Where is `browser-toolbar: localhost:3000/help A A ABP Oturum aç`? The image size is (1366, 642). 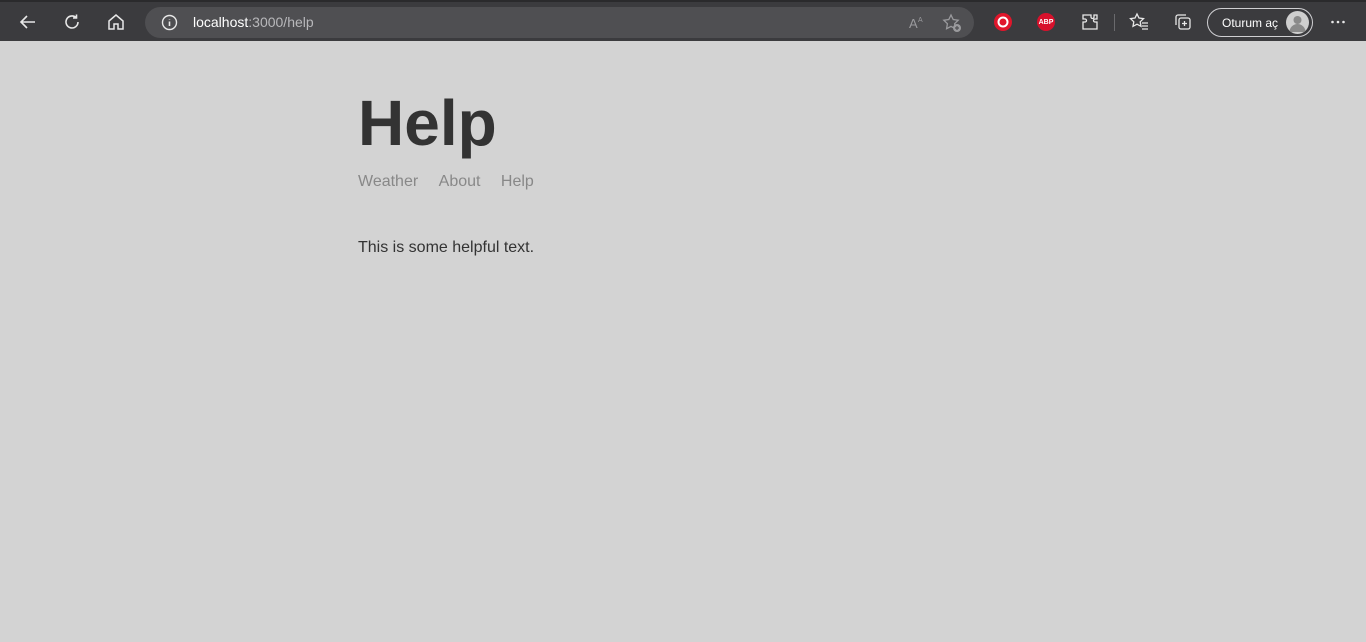
browser-toolbar: localhost:3000/help A A ABP Oturum aç is located at coordinates (683, 20).